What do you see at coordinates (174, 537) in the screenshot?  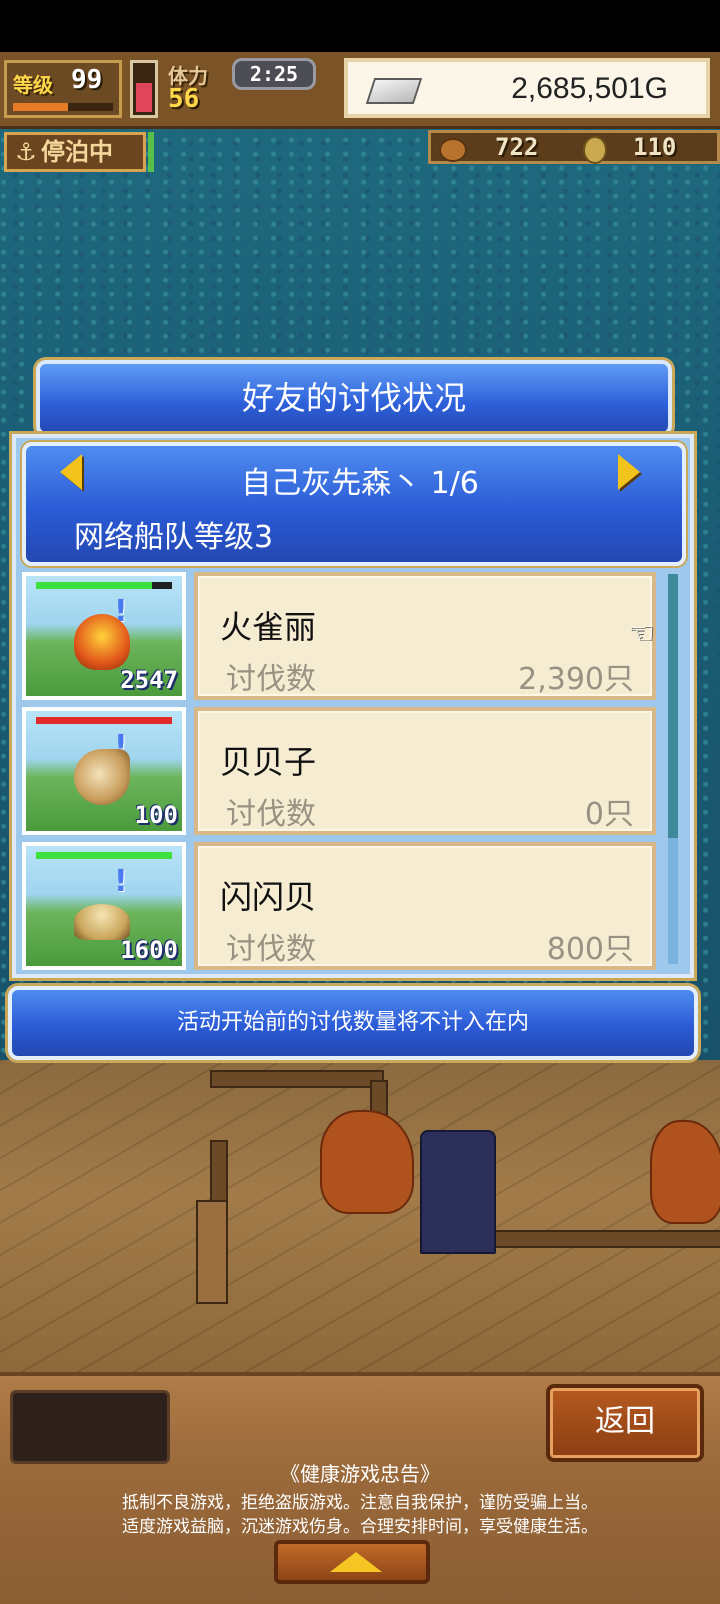 I see `fleet-level: 网络船队等级3` at bounding box center [174, 537].